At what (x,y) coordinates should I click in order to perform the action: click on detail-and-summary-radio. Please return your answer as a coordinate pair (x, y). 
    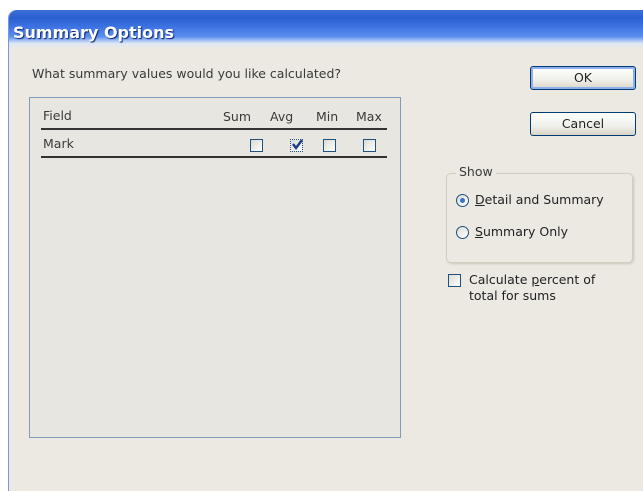
    Looking at the image, I should click on (462, 200).